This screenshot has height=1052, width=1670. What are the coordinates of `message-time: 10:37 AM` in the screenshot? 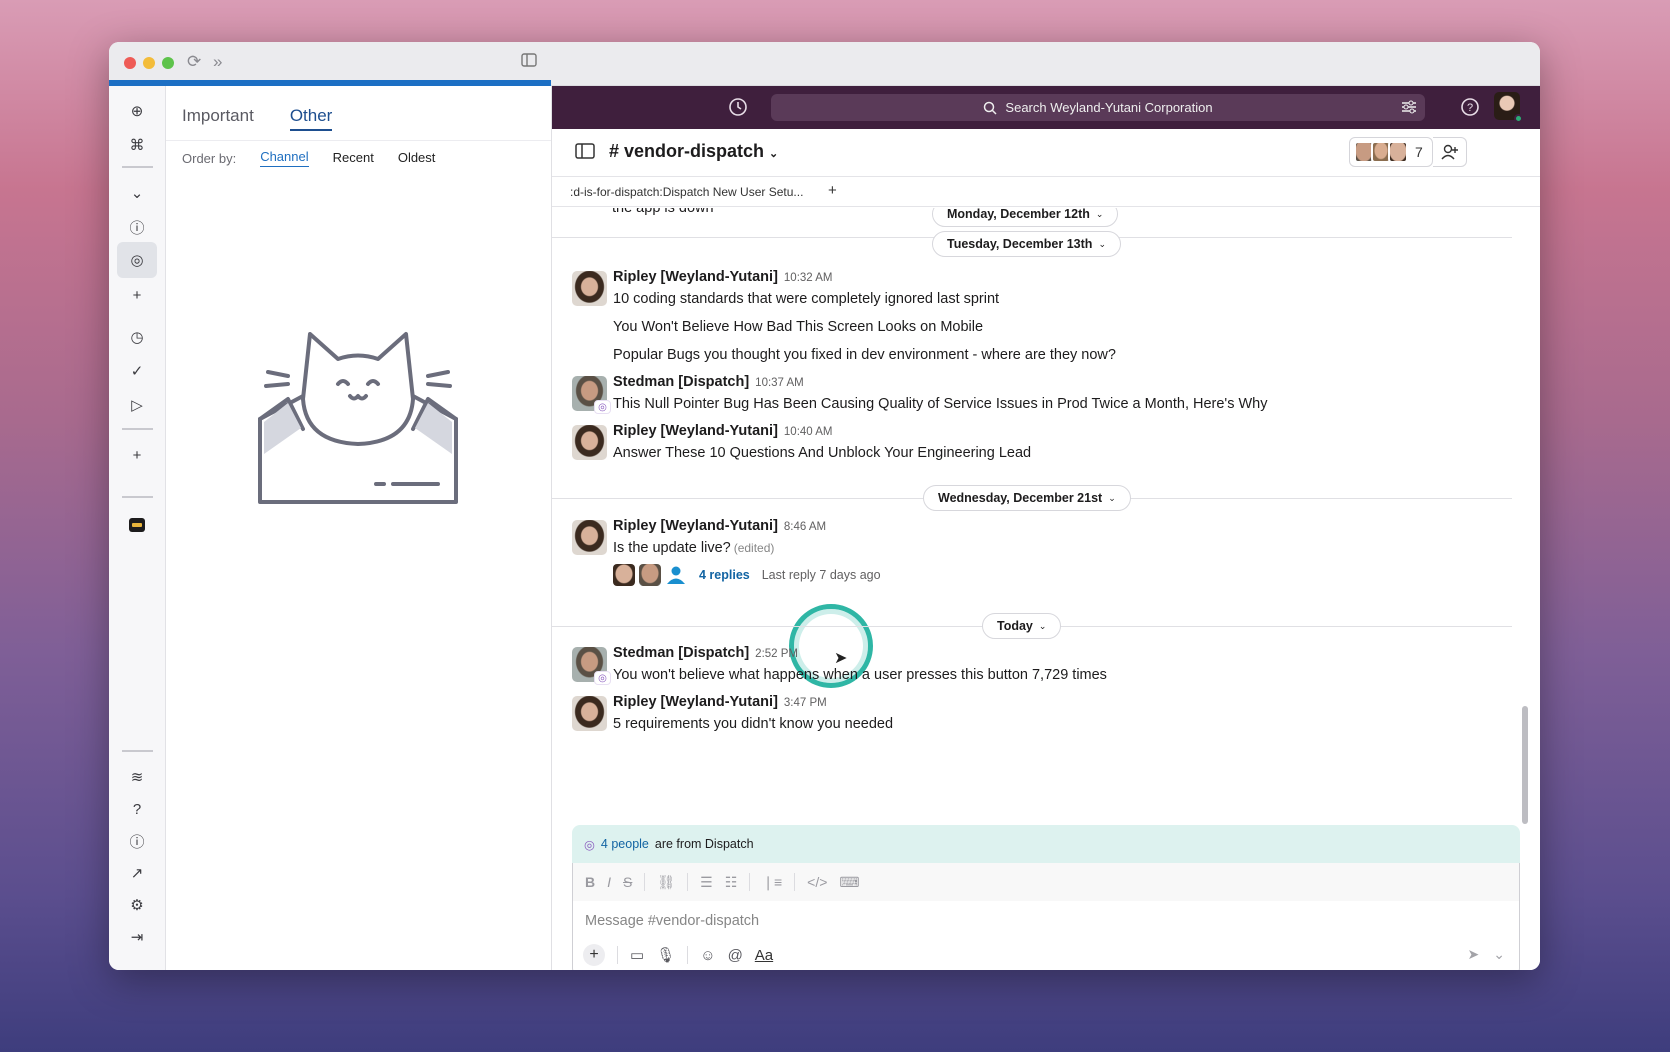 It's located at (779, 383).